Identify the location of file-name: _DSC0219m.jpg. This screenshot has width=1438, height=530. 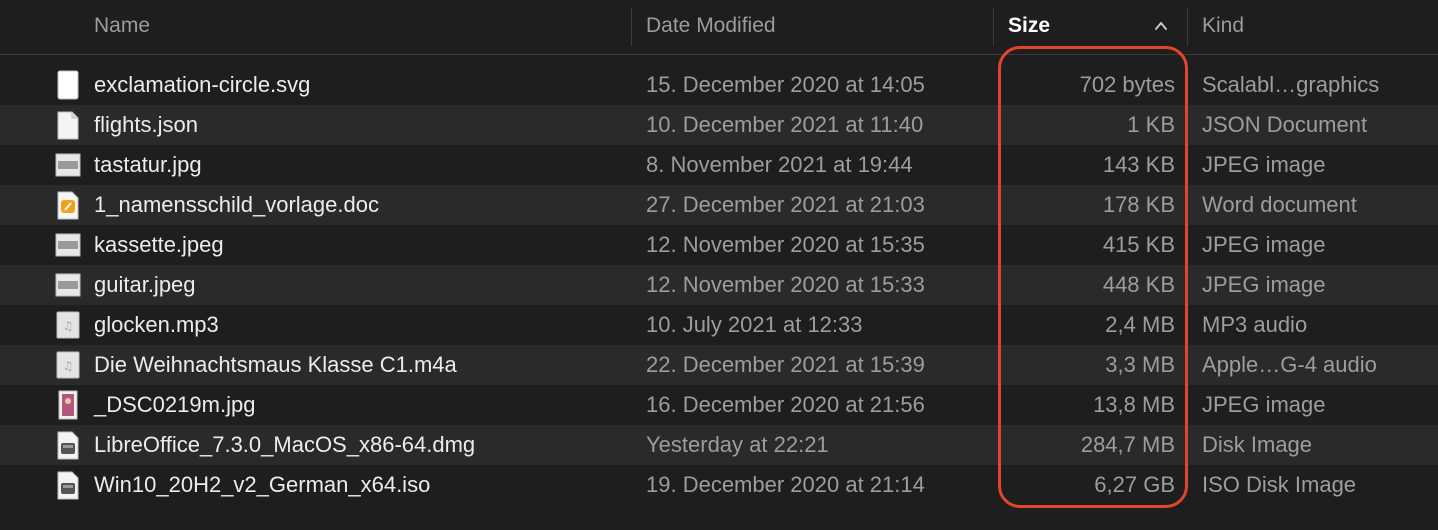
(175, 404).